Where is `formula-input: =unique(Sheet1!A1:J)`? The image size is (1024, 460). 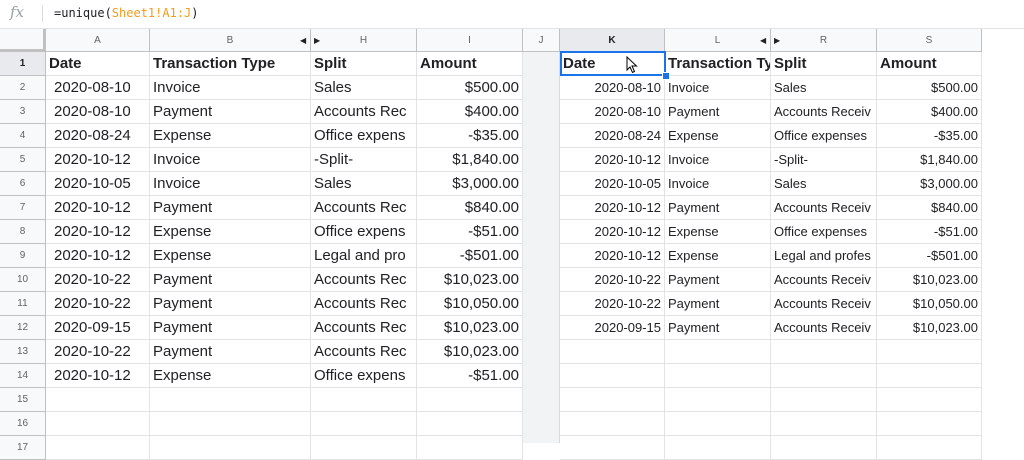 formula-input: =unique(Sheet1!A1:J) is located at coordinates (126, 13).